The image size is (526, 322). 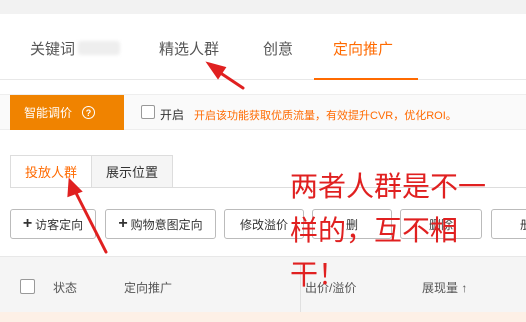 I want to click on table-row, so click(x=263, y=317).